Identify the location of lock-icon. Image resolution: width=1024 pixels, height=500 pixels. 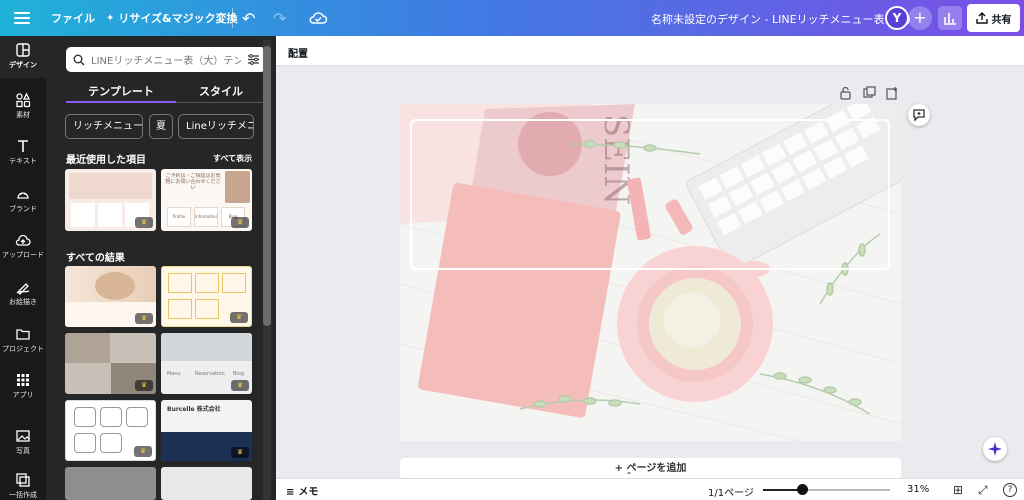
(845, 93).